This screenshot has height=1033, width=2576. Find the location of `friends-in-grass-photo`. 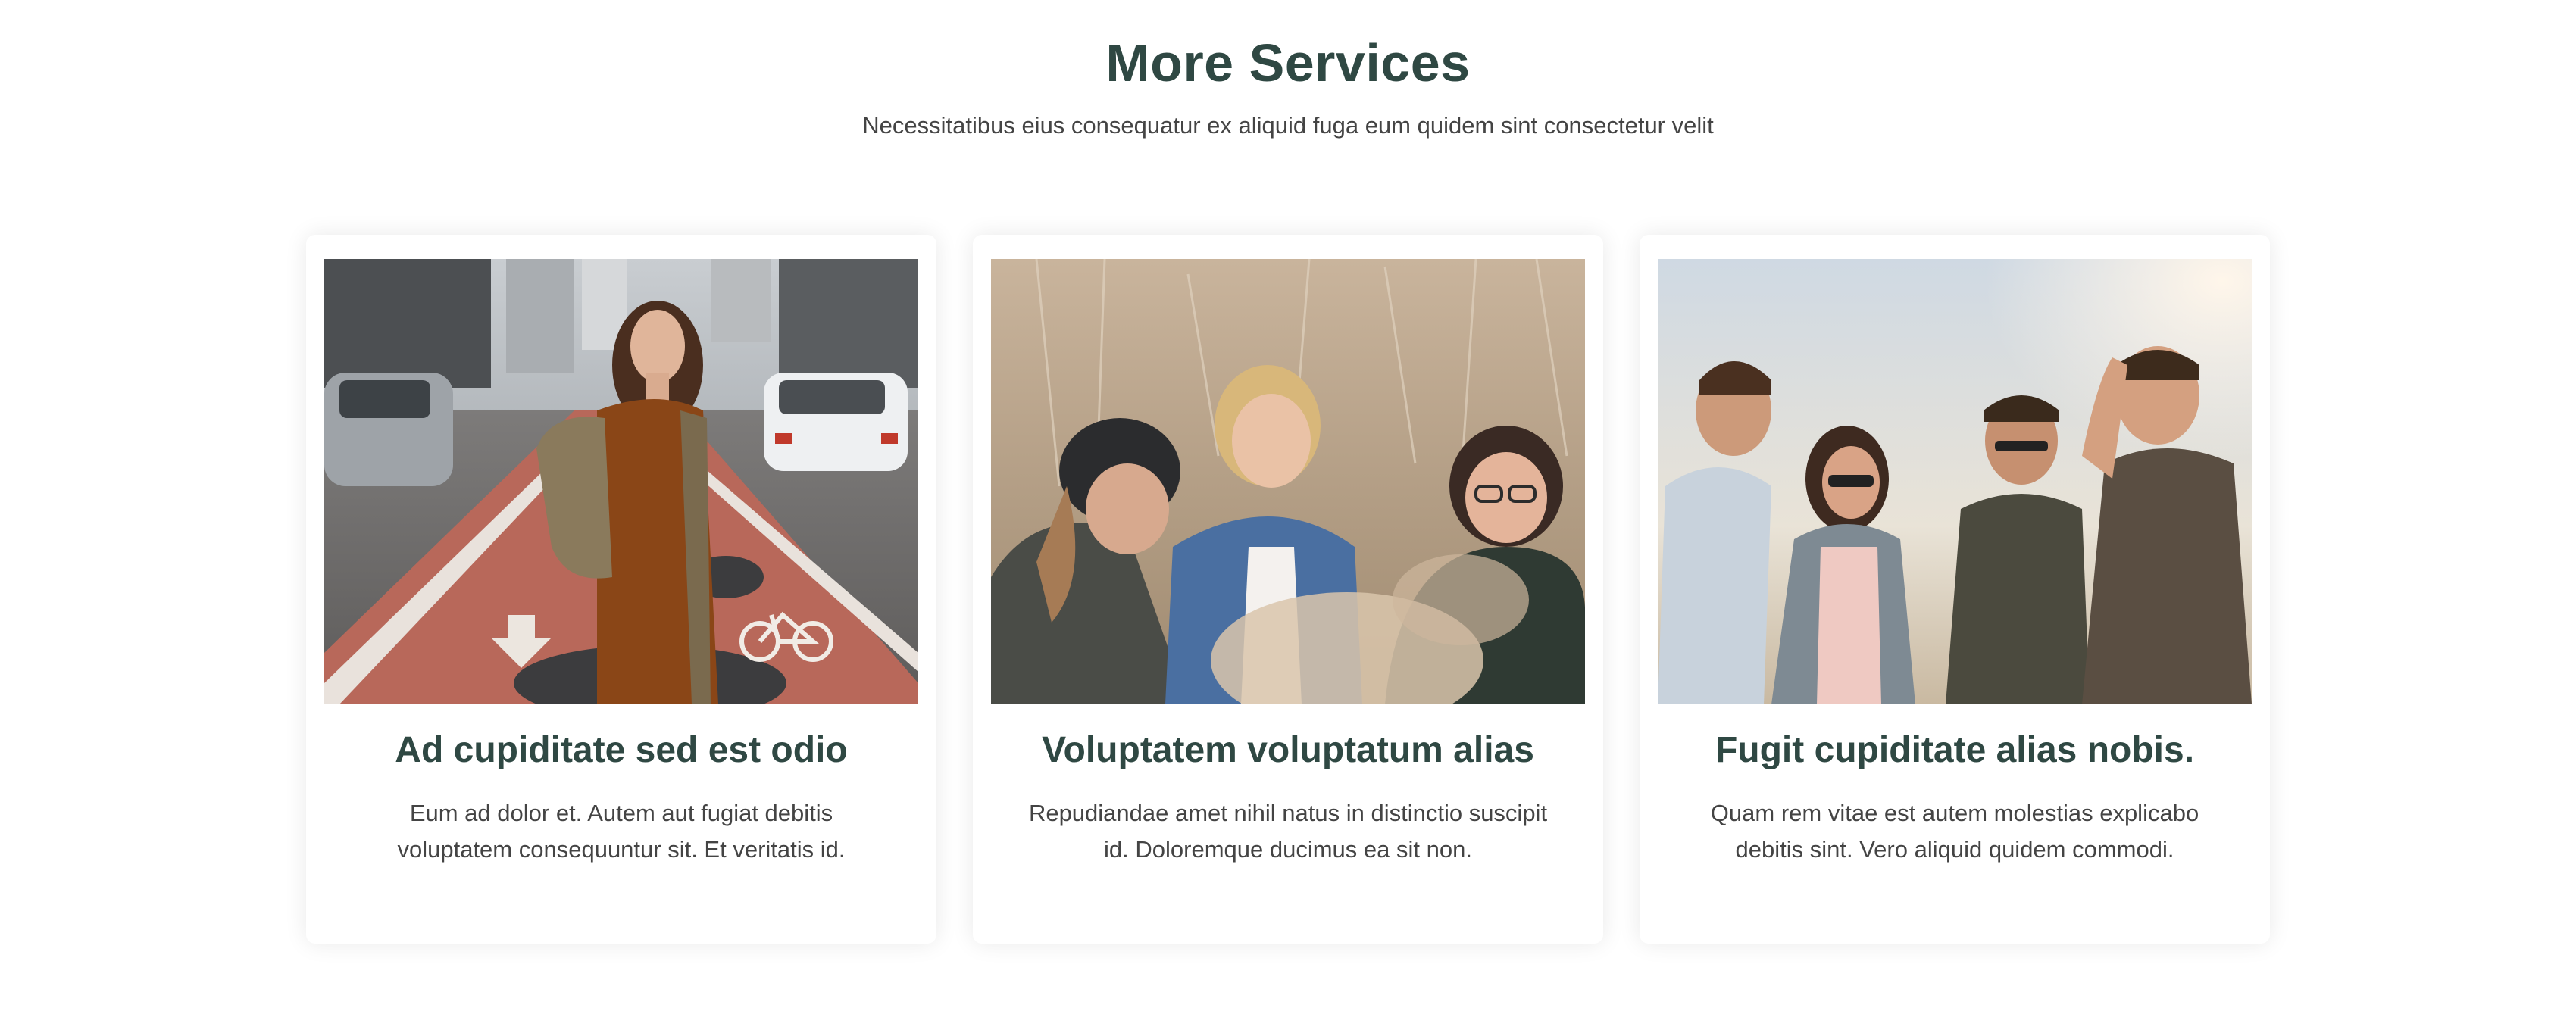

friends-in-grass-photo is located at coordinates (1288, 481).